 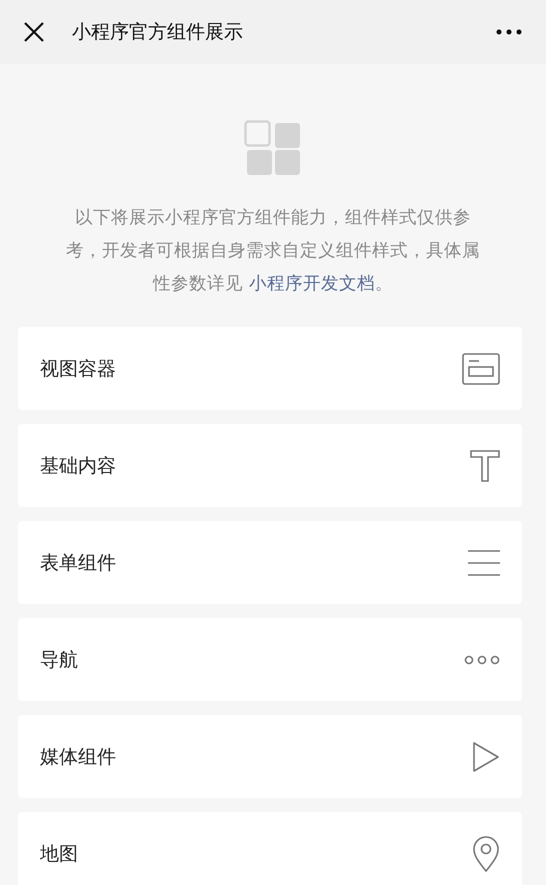 I want to click on close-button, so click(x=34, y=32).